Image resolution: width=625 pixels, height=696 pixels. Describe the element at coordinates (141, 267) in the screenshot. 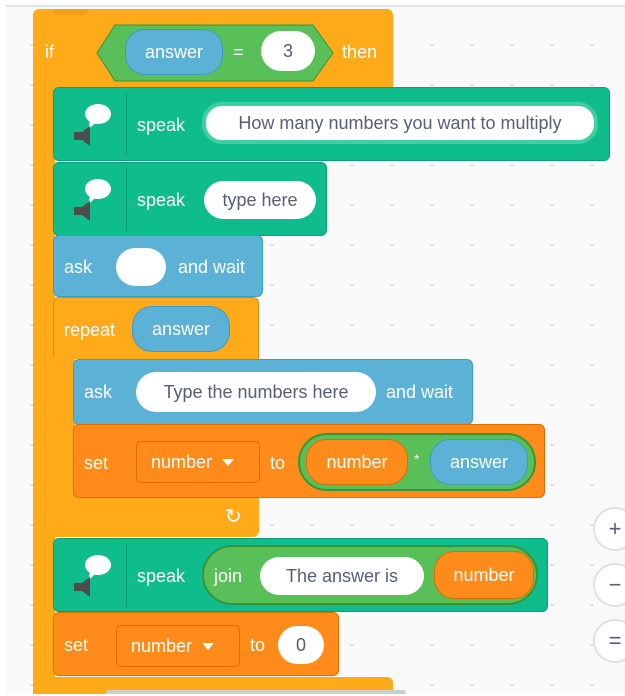

I see `ask-question-input` at that location.